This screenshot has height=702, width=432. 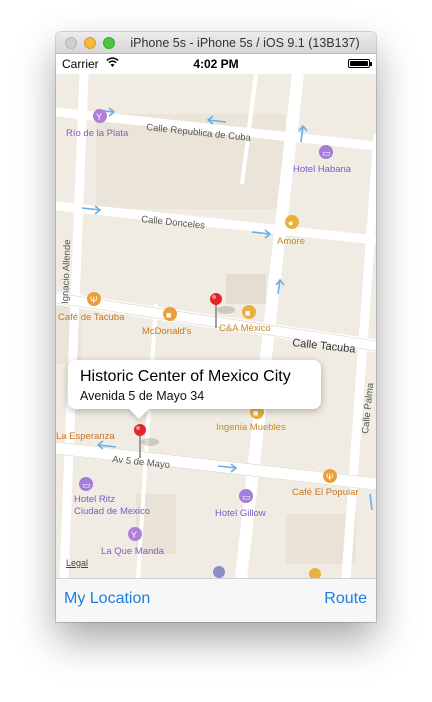 I want to click on poi-la-esperanza: La Esperanza, so click(x=85, y=436).